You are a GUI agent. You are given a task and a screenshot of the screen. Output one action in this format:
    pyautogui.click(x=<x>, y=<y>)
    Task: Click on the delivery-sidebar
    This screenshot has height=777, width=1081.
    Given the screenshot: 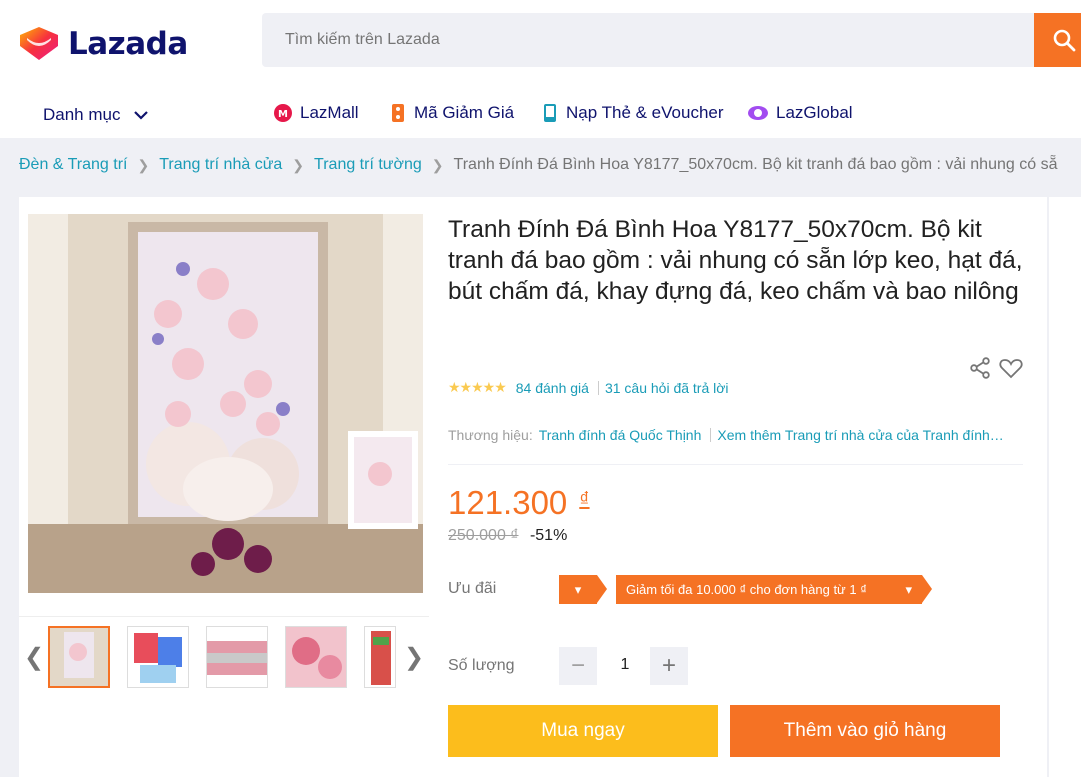 What is the action you would take?
    pyautogui.click(x=1065, y=487)
    